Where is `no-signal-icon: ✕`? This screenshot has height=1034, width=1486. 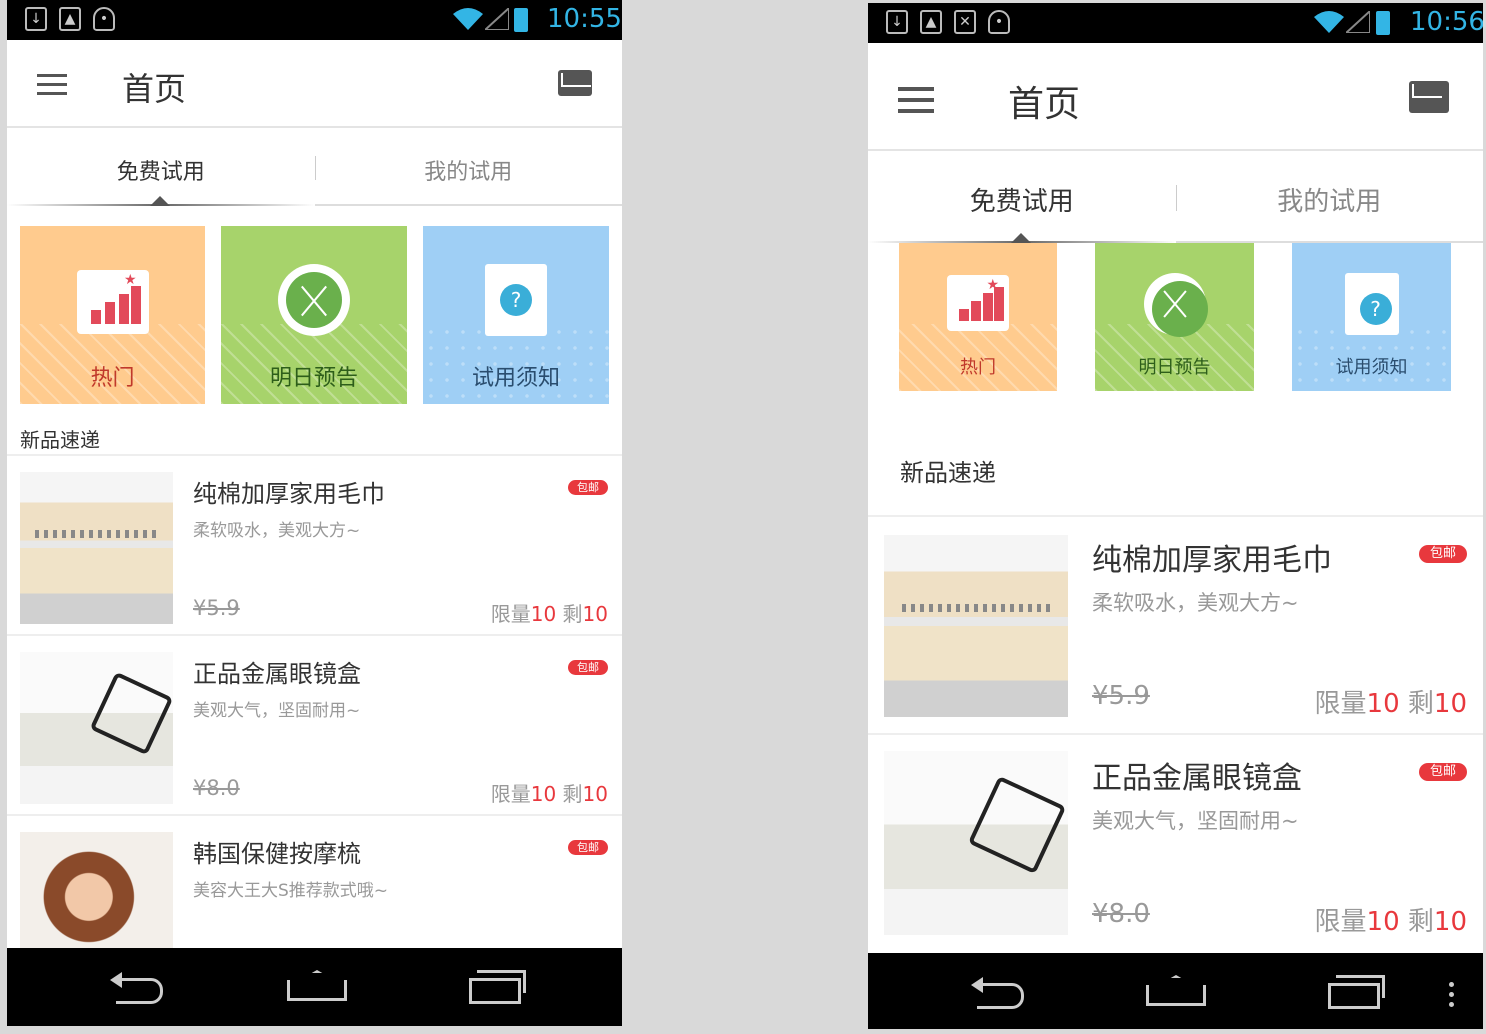 no-signal-icon: ✕ is located at coordinates (965, 22).